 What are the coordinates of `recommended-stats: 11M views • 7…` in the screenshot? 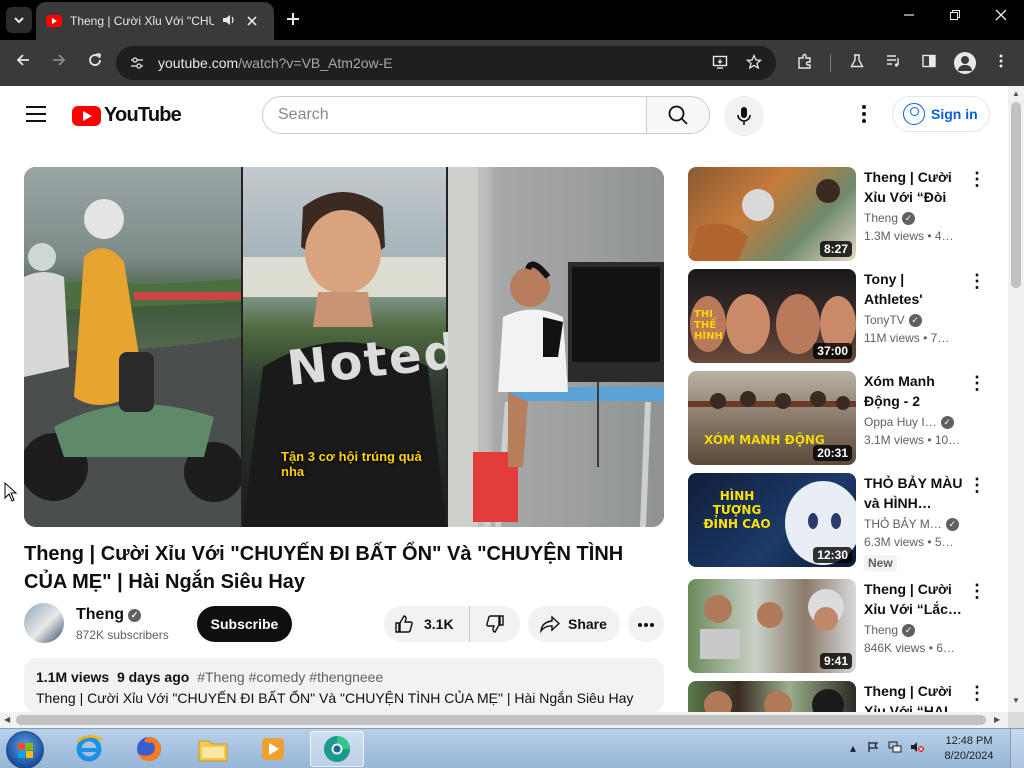 It's located at (907, 338).